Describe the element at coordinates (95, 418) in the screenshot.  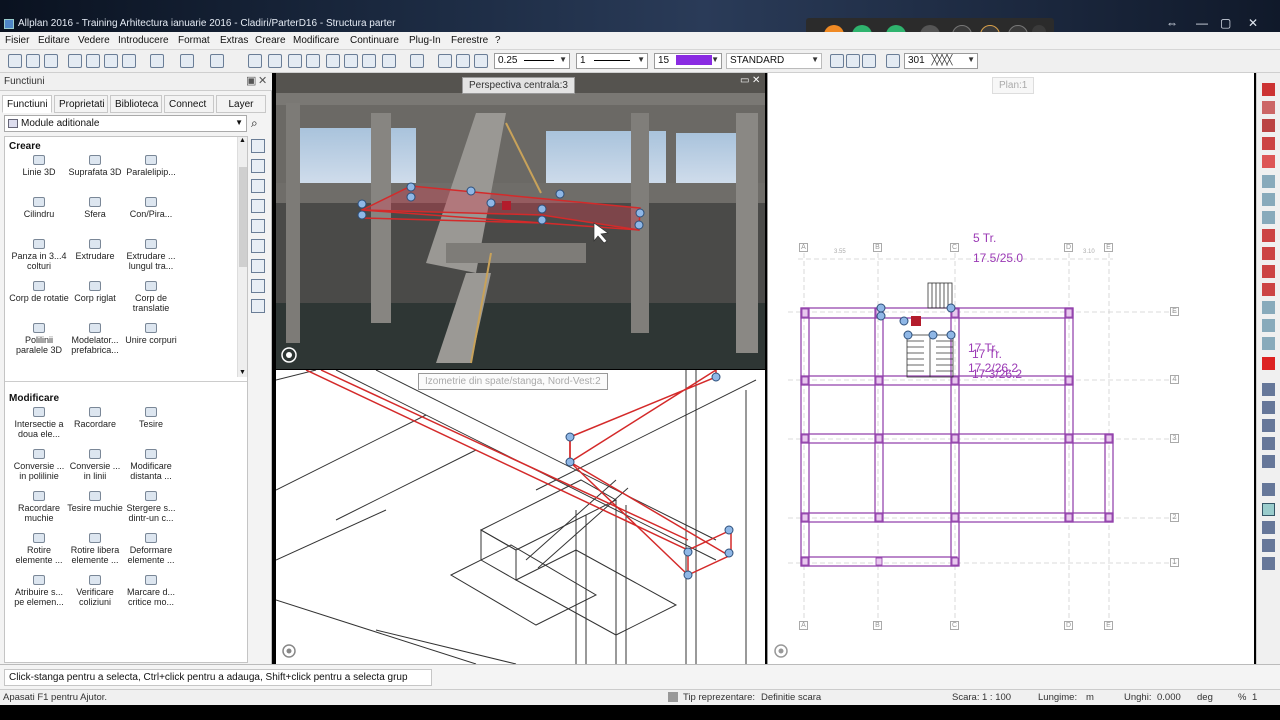
I see `modify-tool-1: Racordare` at that location.